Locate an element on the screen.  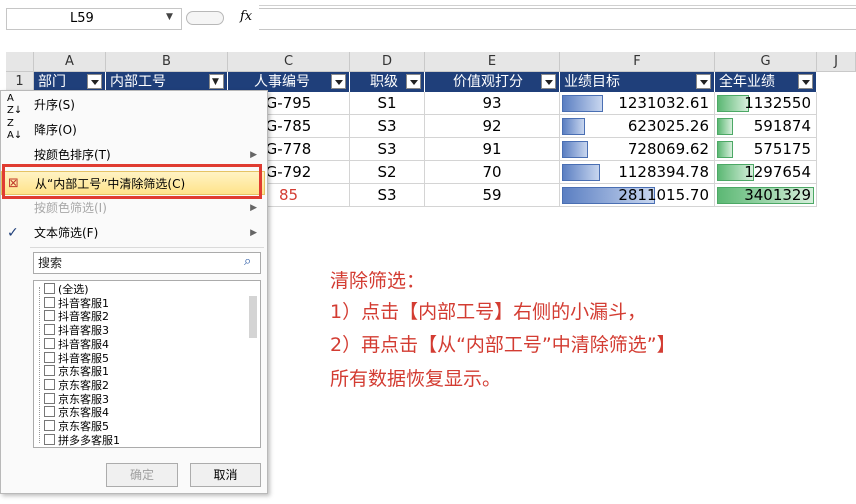
list-item: 抖音客服2 is located at coordinates (76, 316).